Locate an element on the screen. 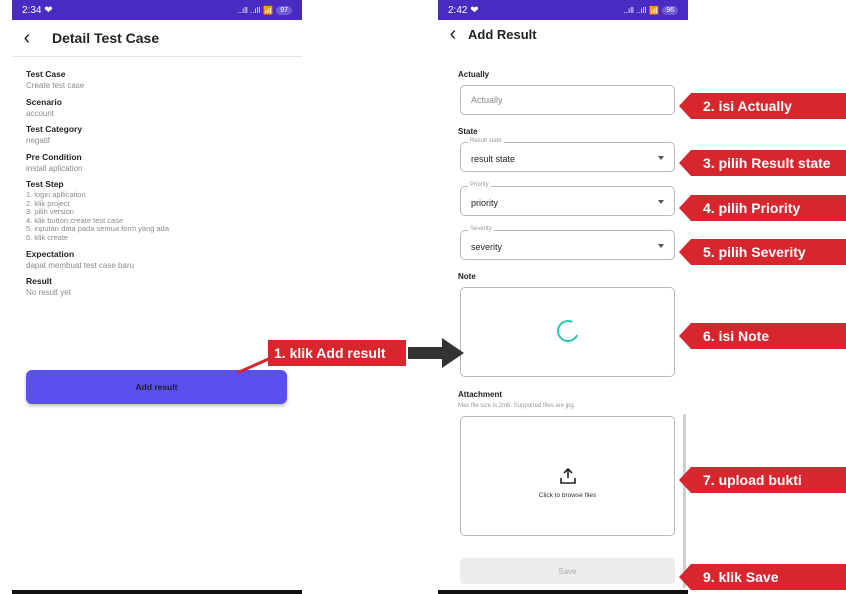 Image resolution: width=846 pixels, height=594 pixels. annotation-step-5: 5. pilih Severity is located at coordinates (762, 252).